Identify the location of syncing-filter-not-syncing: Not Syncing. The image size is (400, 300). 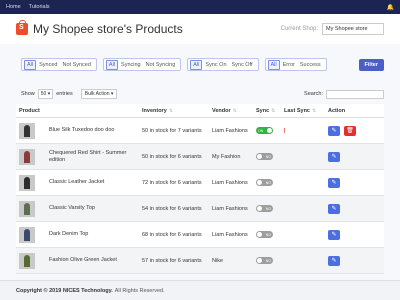
(161, 65).